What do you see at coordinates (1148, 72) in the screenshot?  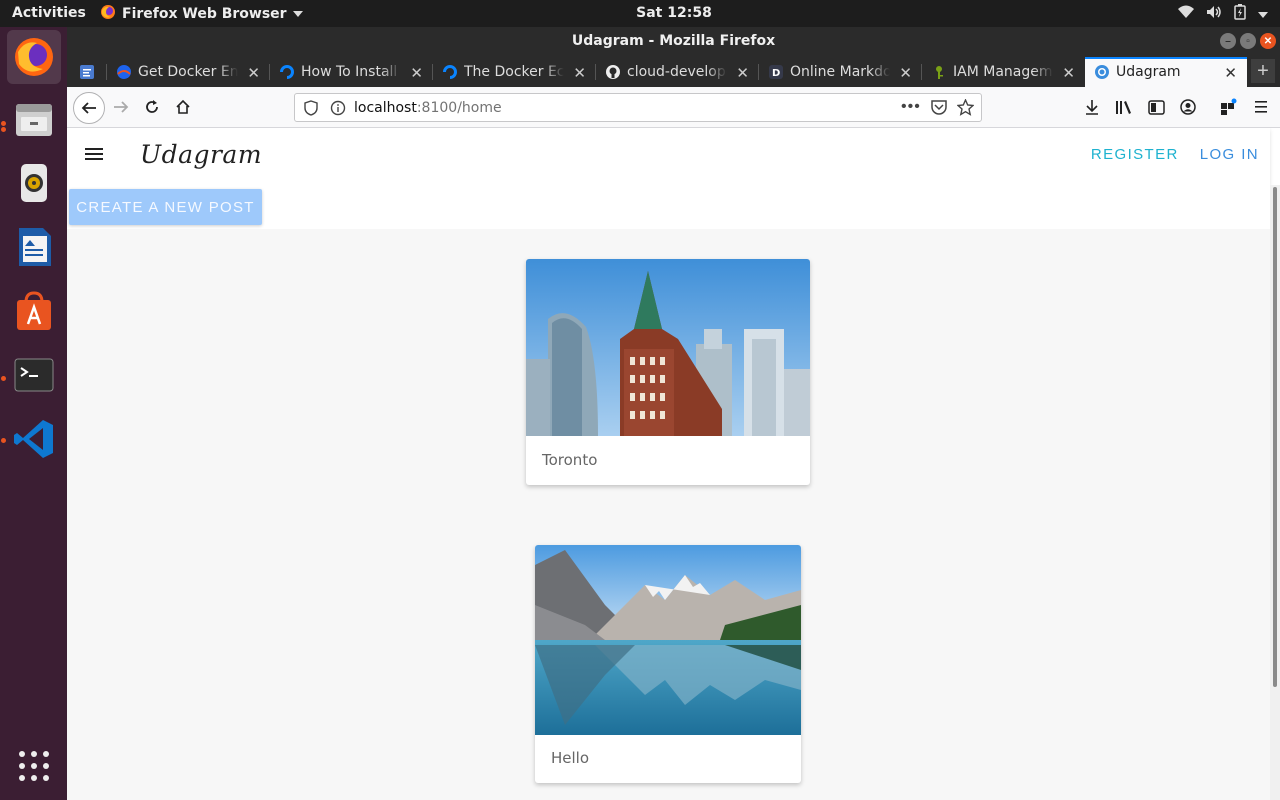 I see `tab-label: Udagram` at bounding box center [1148, 72].